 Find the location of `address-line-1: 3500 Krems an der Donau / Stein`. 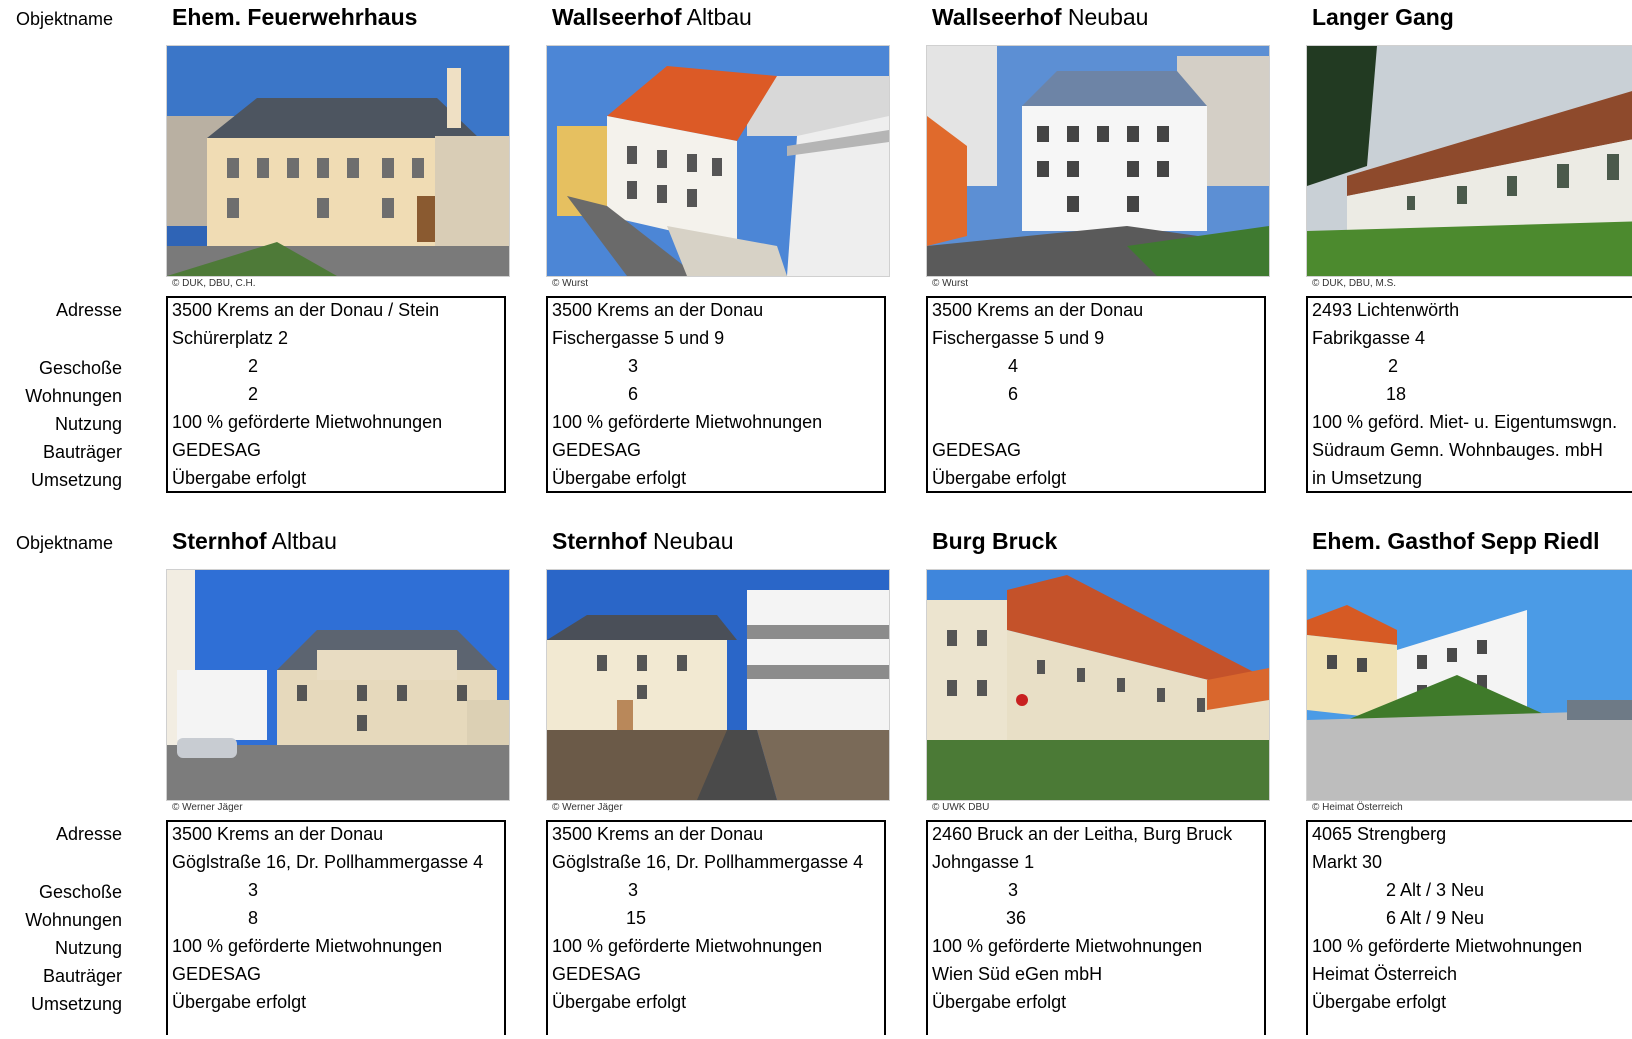

address-line-1: 3500 Krems an der Donau / Stein is located at coordinates (306, 310).